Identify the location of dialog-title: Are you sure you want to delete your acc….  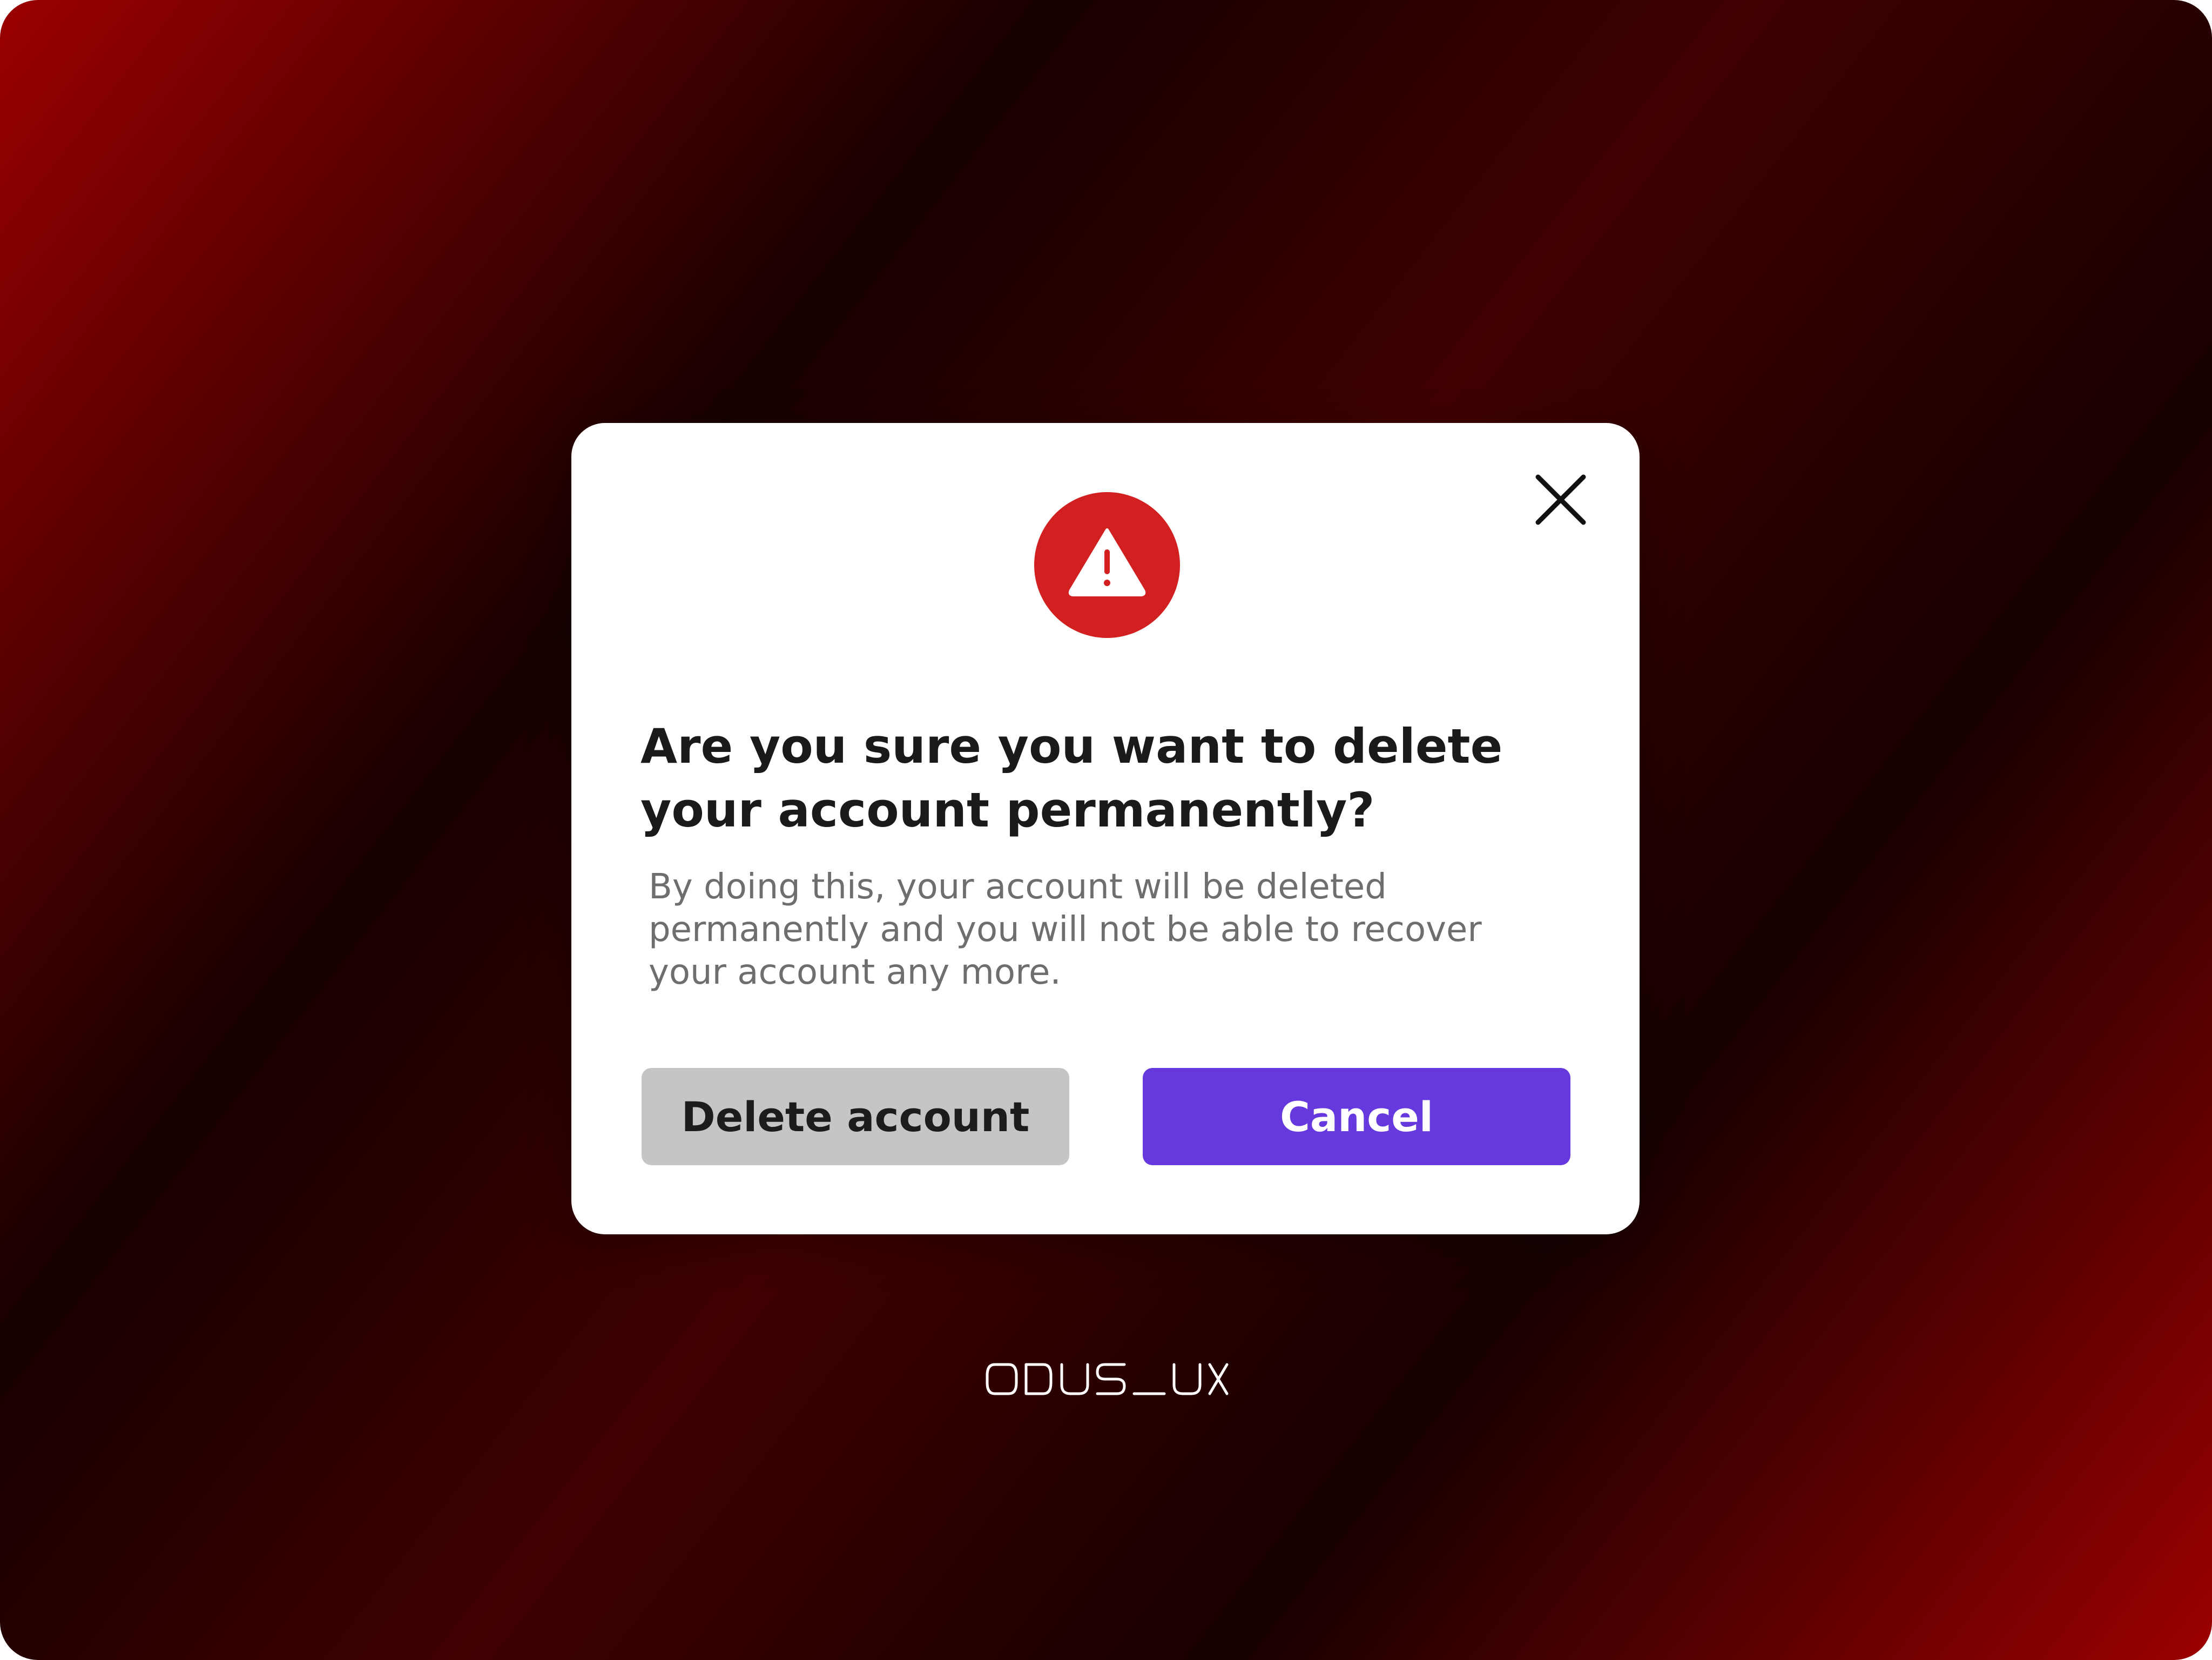
(1071, 778).